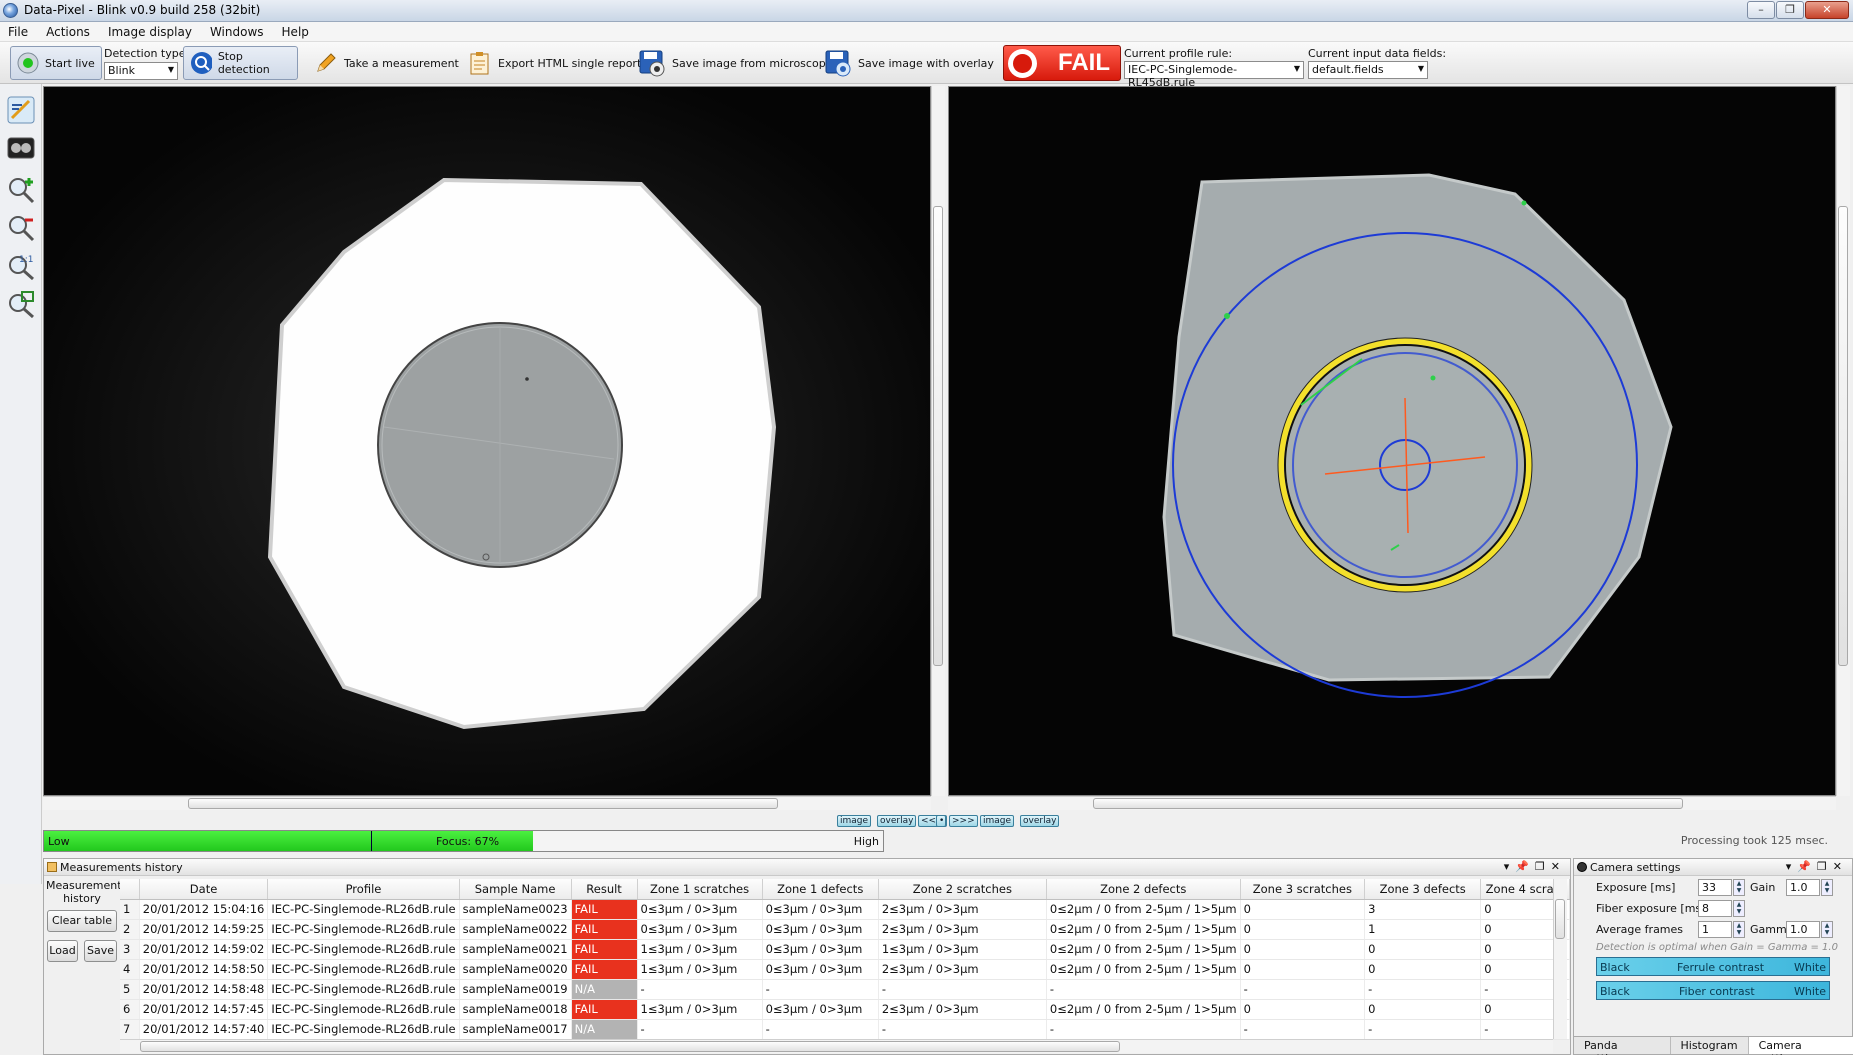 The height and width of the screenshot is (1055, 1853). What do you see at coordinates (1423, 889) in the screenshot?
I see `column-header: Zone 3 defects` at bounding box center [1423, 889].